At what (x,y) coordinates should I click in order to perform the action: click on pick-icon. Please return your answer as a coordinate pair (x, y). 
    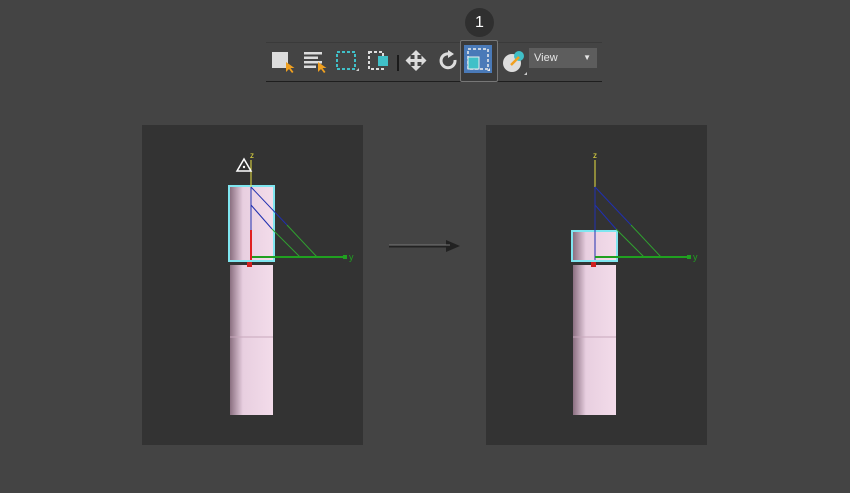
    Looking at the image, I should click on (515, 63).